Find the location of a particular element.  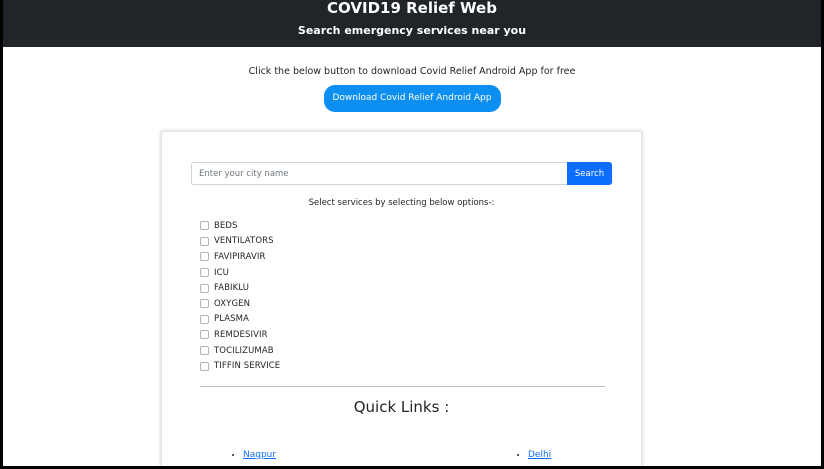

city-search-input is located at coordinates (379, 173).